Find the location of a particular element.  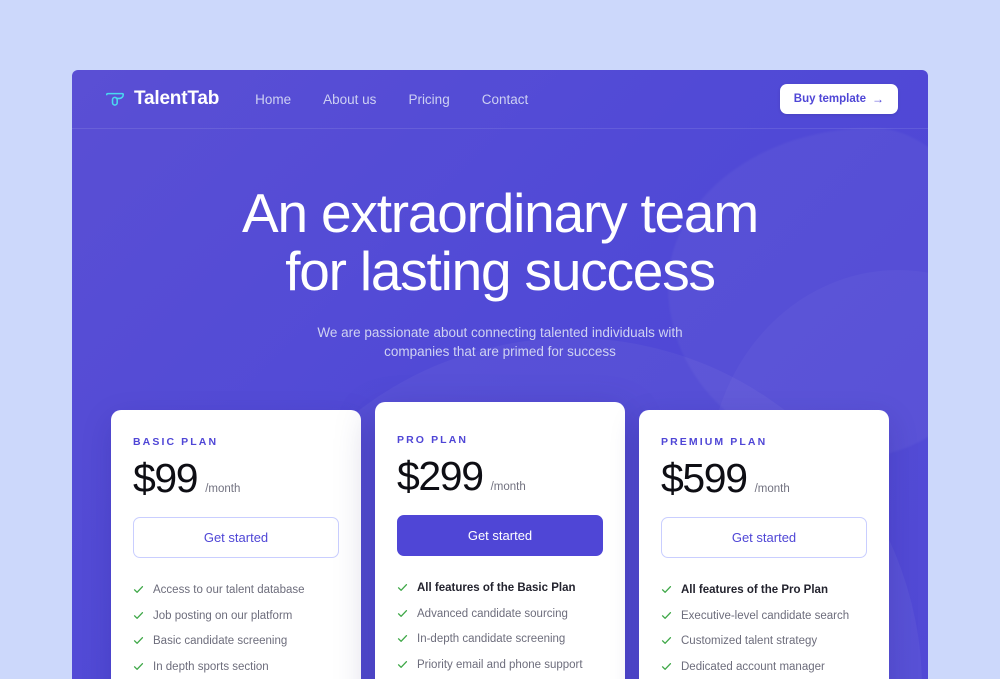

feature-item: Customized talent strategy is located at coordinates (764, 642).